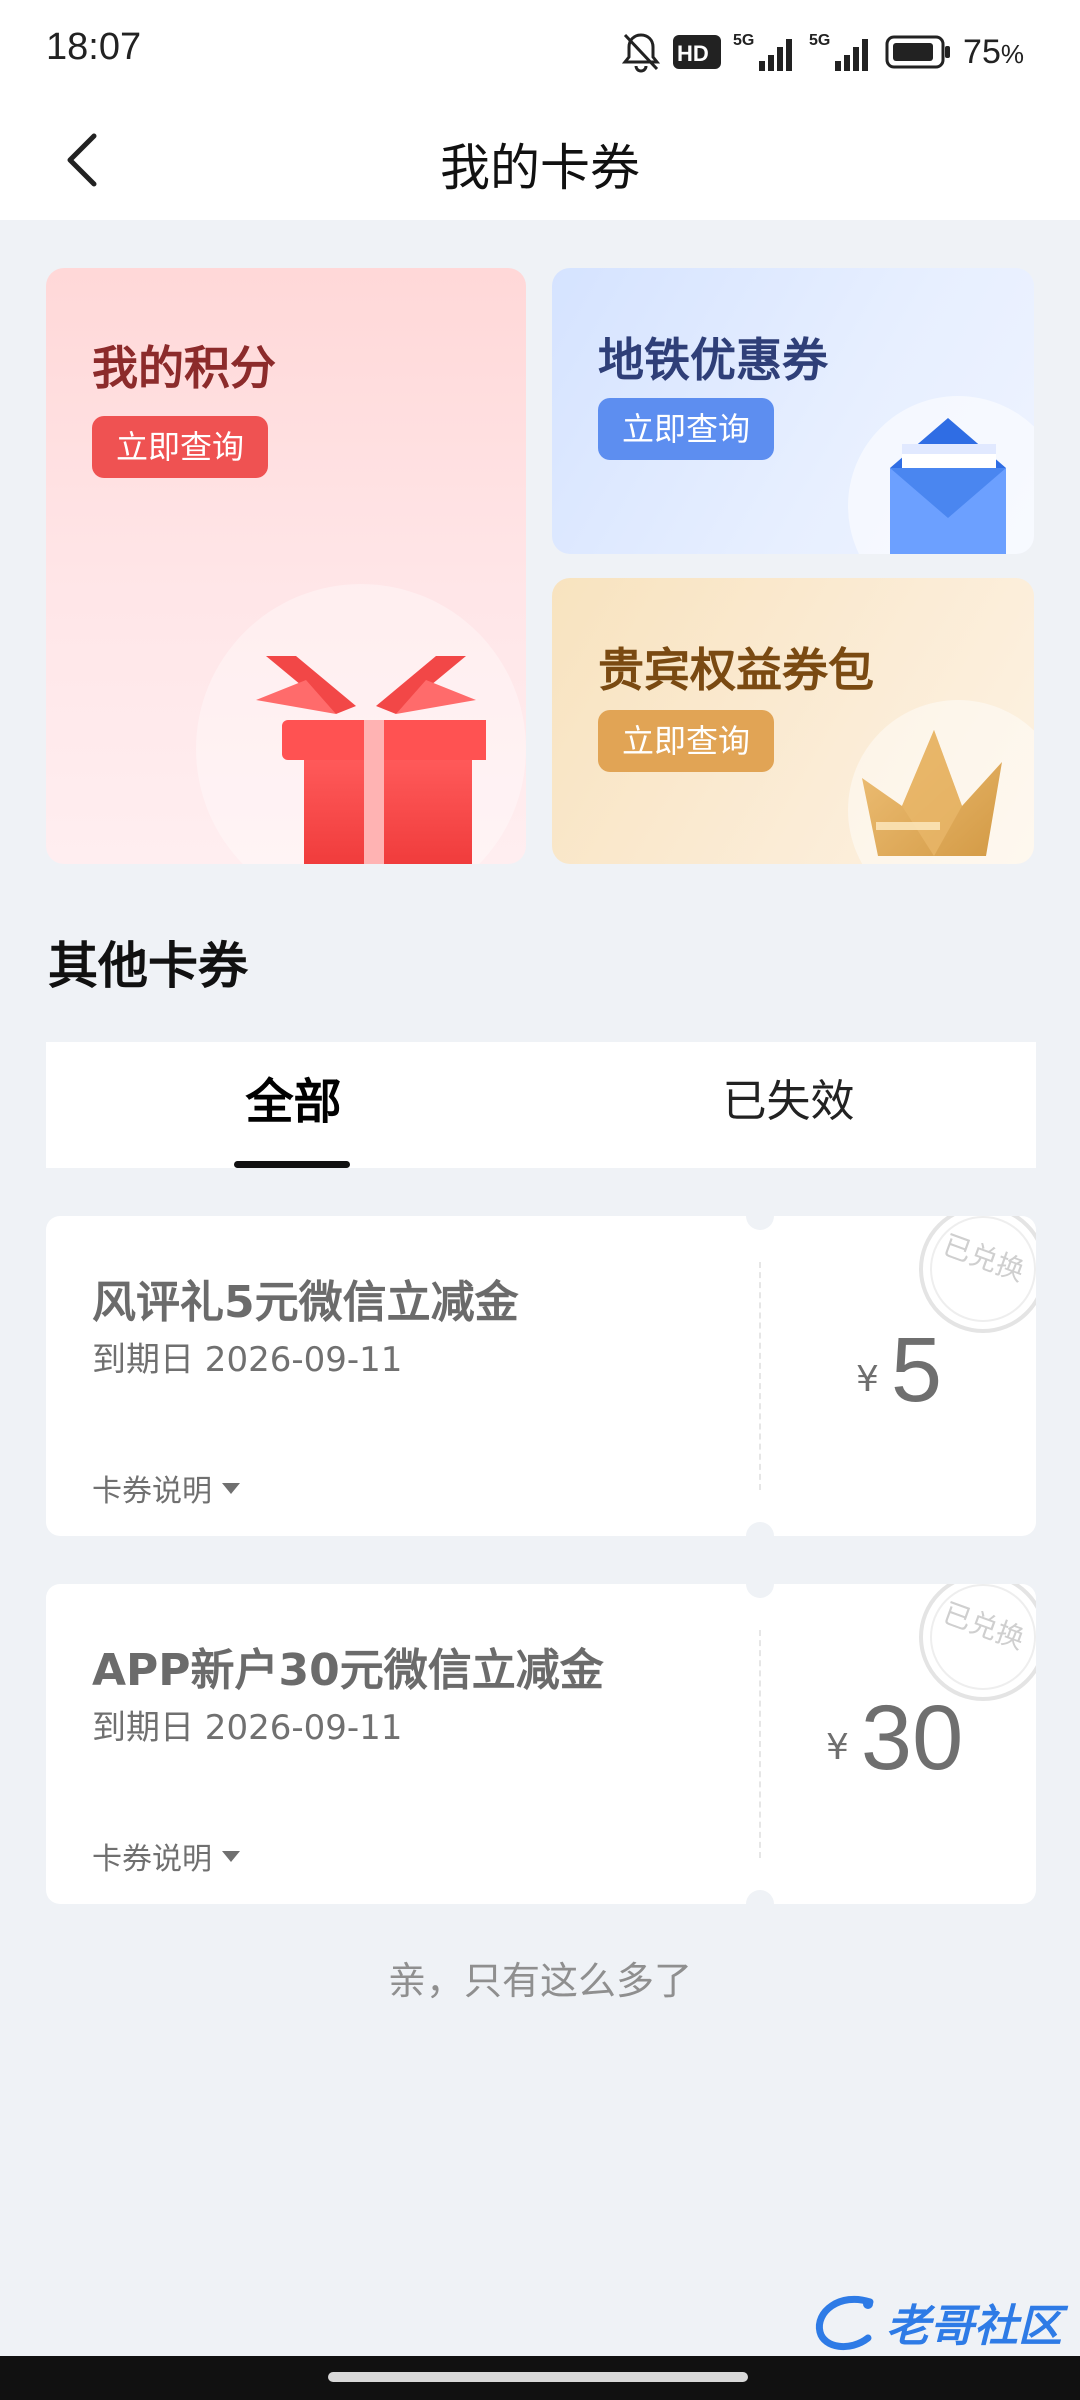  What do you see at coordinates (180, 447) in the screenshot?
I see `points-query-button: 立即查询` at bounding box center [180, 447].